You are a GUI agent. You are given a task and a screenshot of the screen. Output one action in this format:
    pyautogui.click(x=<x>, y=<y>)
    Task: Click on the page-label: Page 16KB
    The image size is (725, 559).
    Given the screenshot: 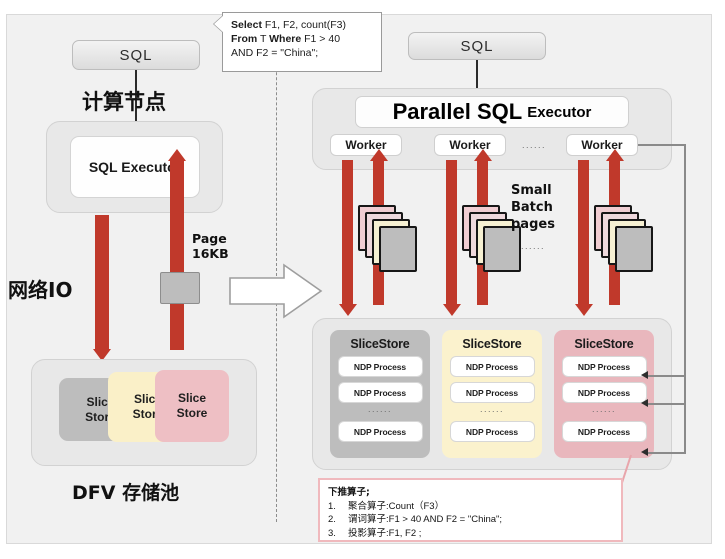 What is the action you would take?
    pyautogui.click(x=210, y=246)
    